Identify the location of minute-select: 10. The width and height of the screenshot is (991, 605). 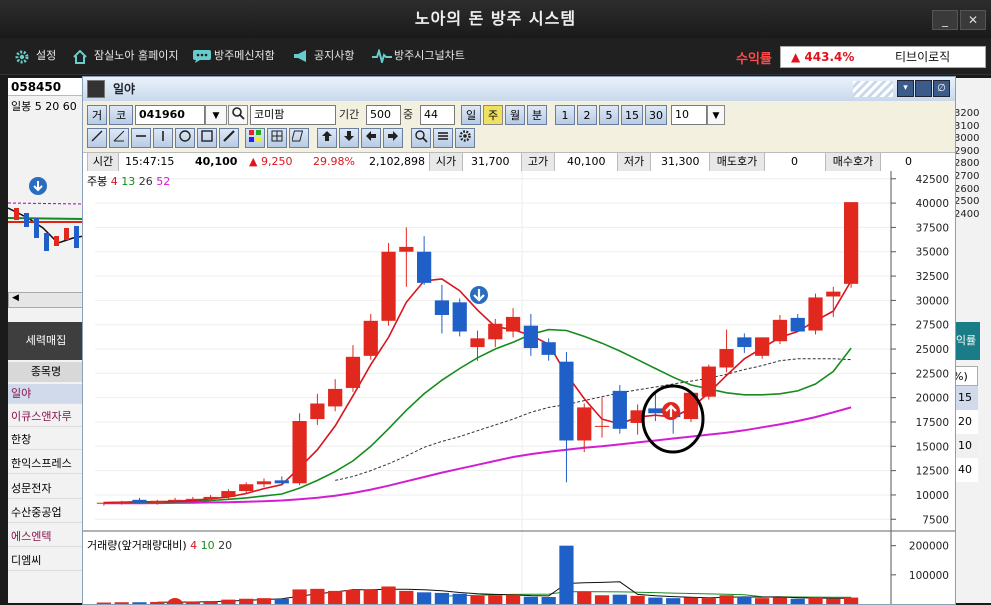
(689, 115).